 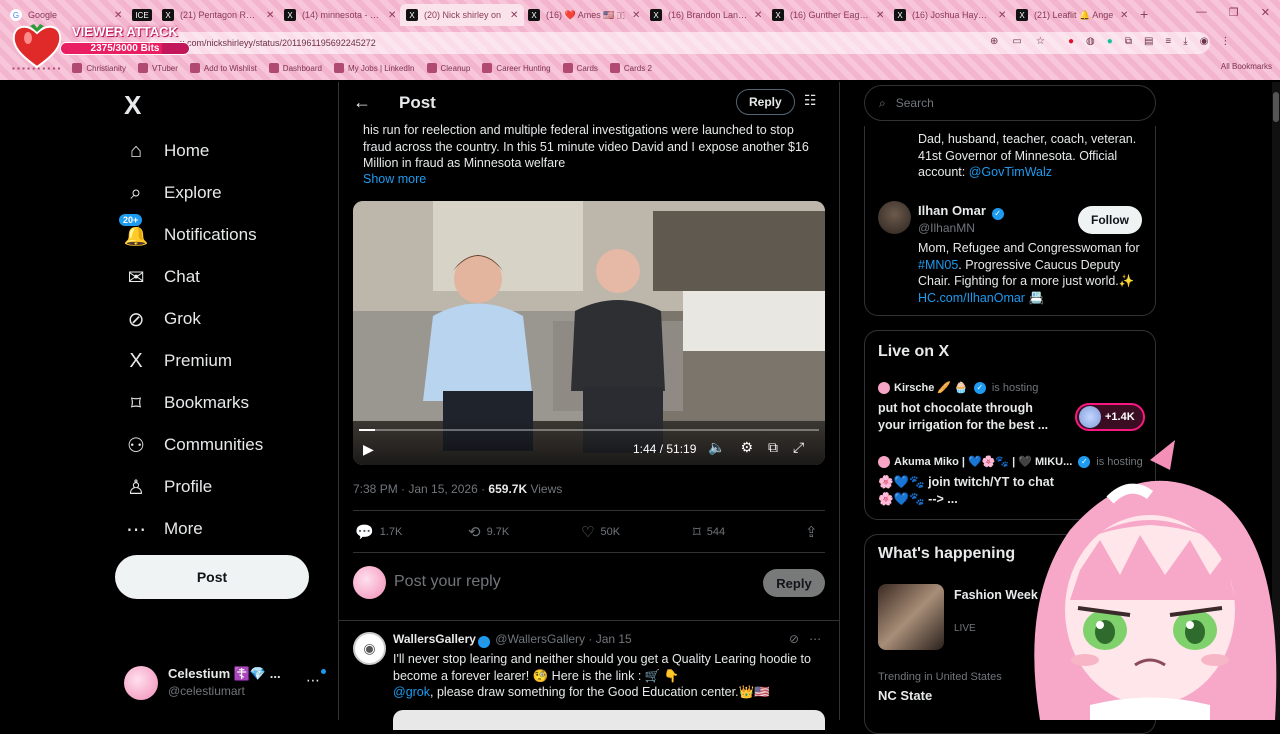 What do you see at coordinates (220, 445) in the screenshot?
I see `nav-item-communities: ⚇ Communities` at bounding box center [220, 445].